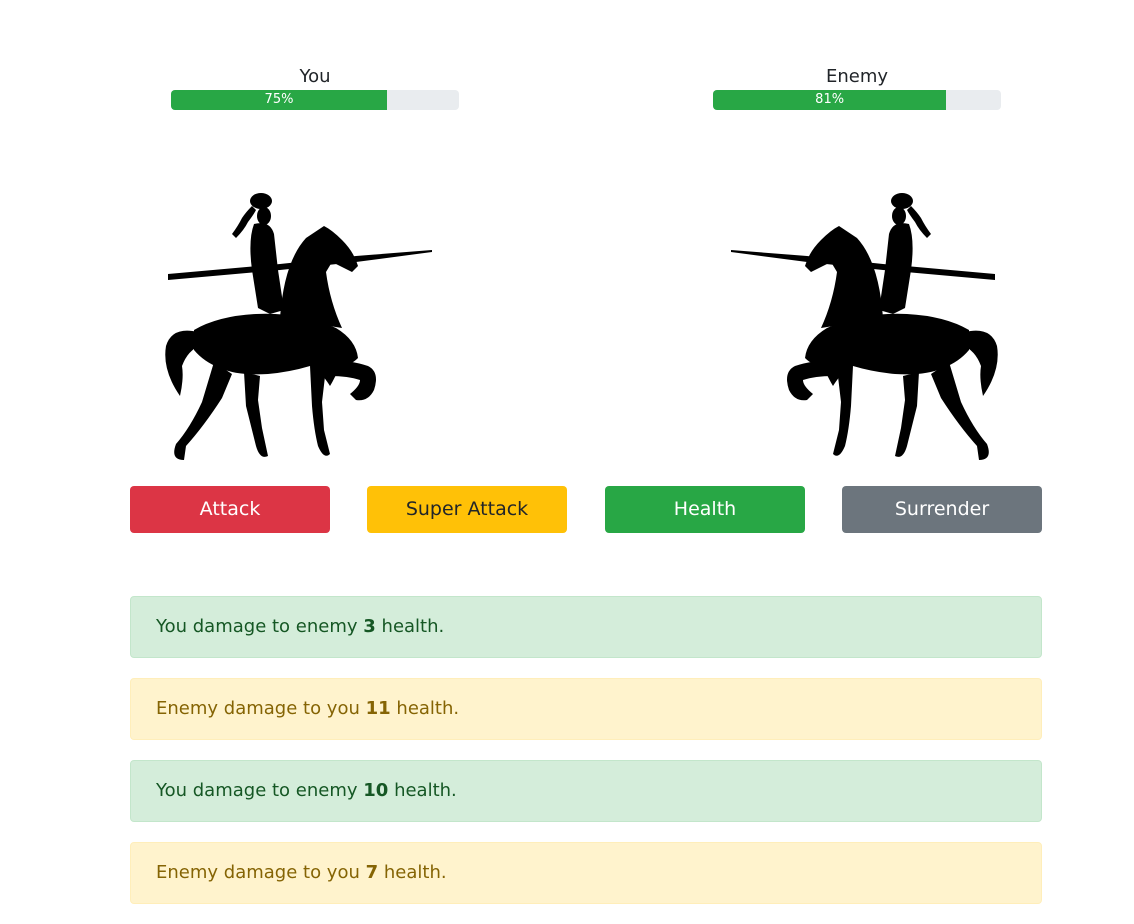 Image resolution: width=1134 pixels, height=924 pixels. Describe the element at coordinates (376, 790) in the screenshot. I see `log-entry-value: 10` at that location.